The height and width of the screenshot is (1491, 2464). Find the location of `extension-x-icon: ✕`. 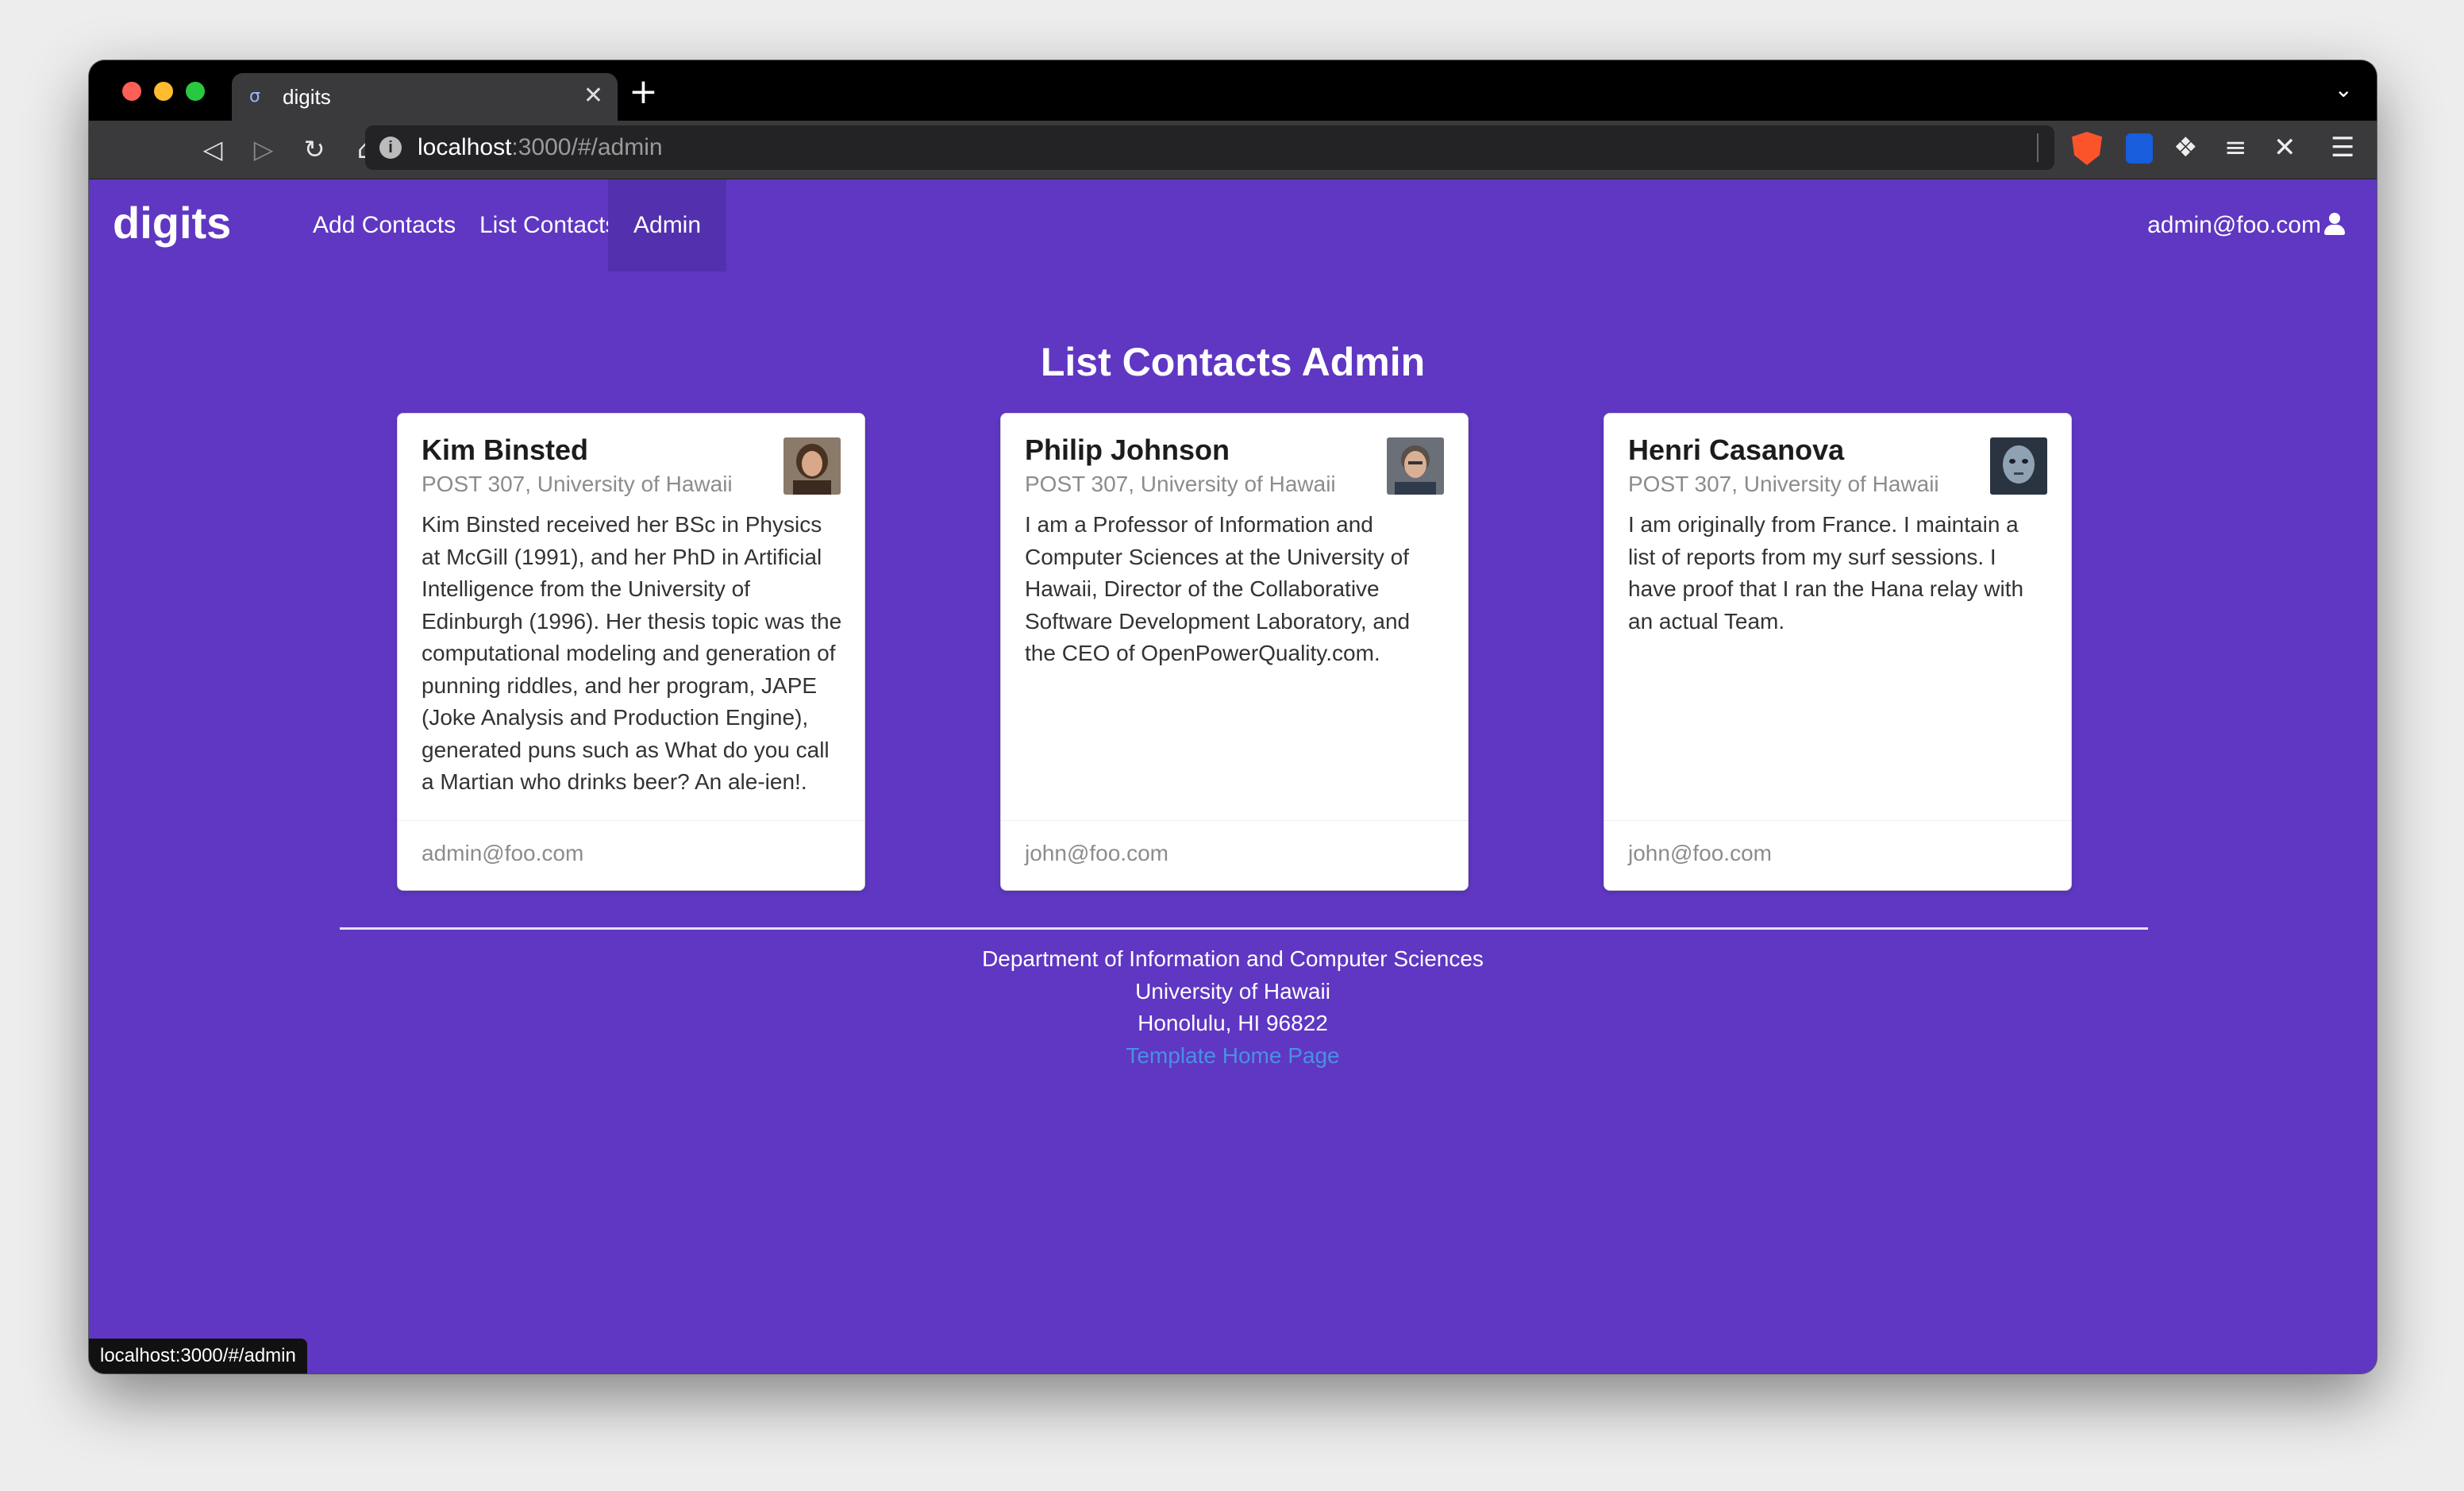

extension-x-icon: ✕ is located at coordinates (2285, 148).